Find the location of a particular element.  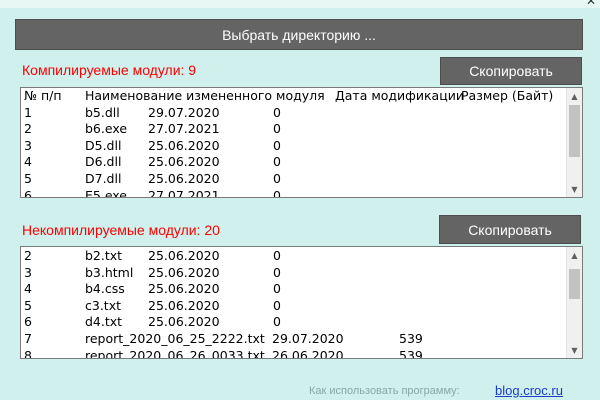

item-name: b3.html is located at coordinates (109, 272).